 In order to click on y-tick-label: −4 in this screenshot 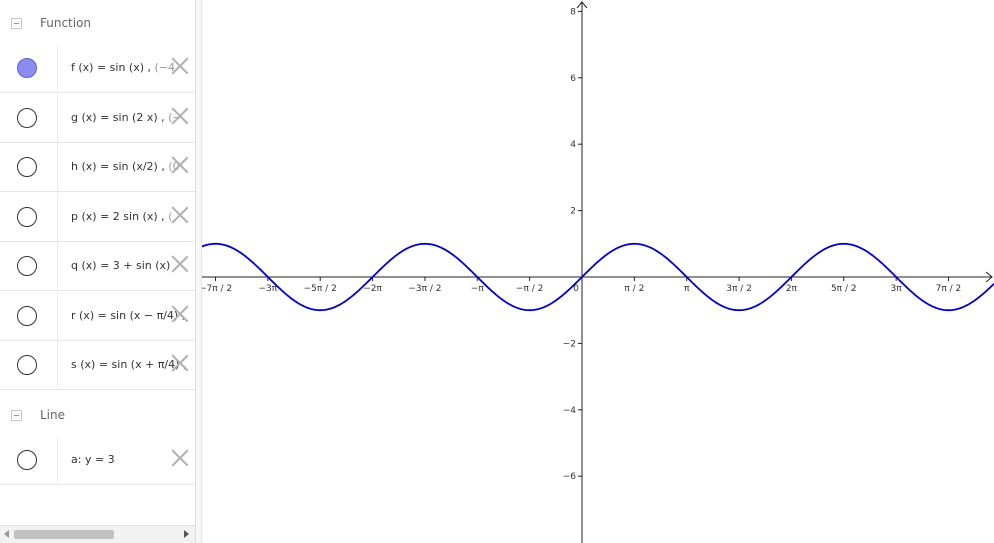, I will do `click(570, 411)`.